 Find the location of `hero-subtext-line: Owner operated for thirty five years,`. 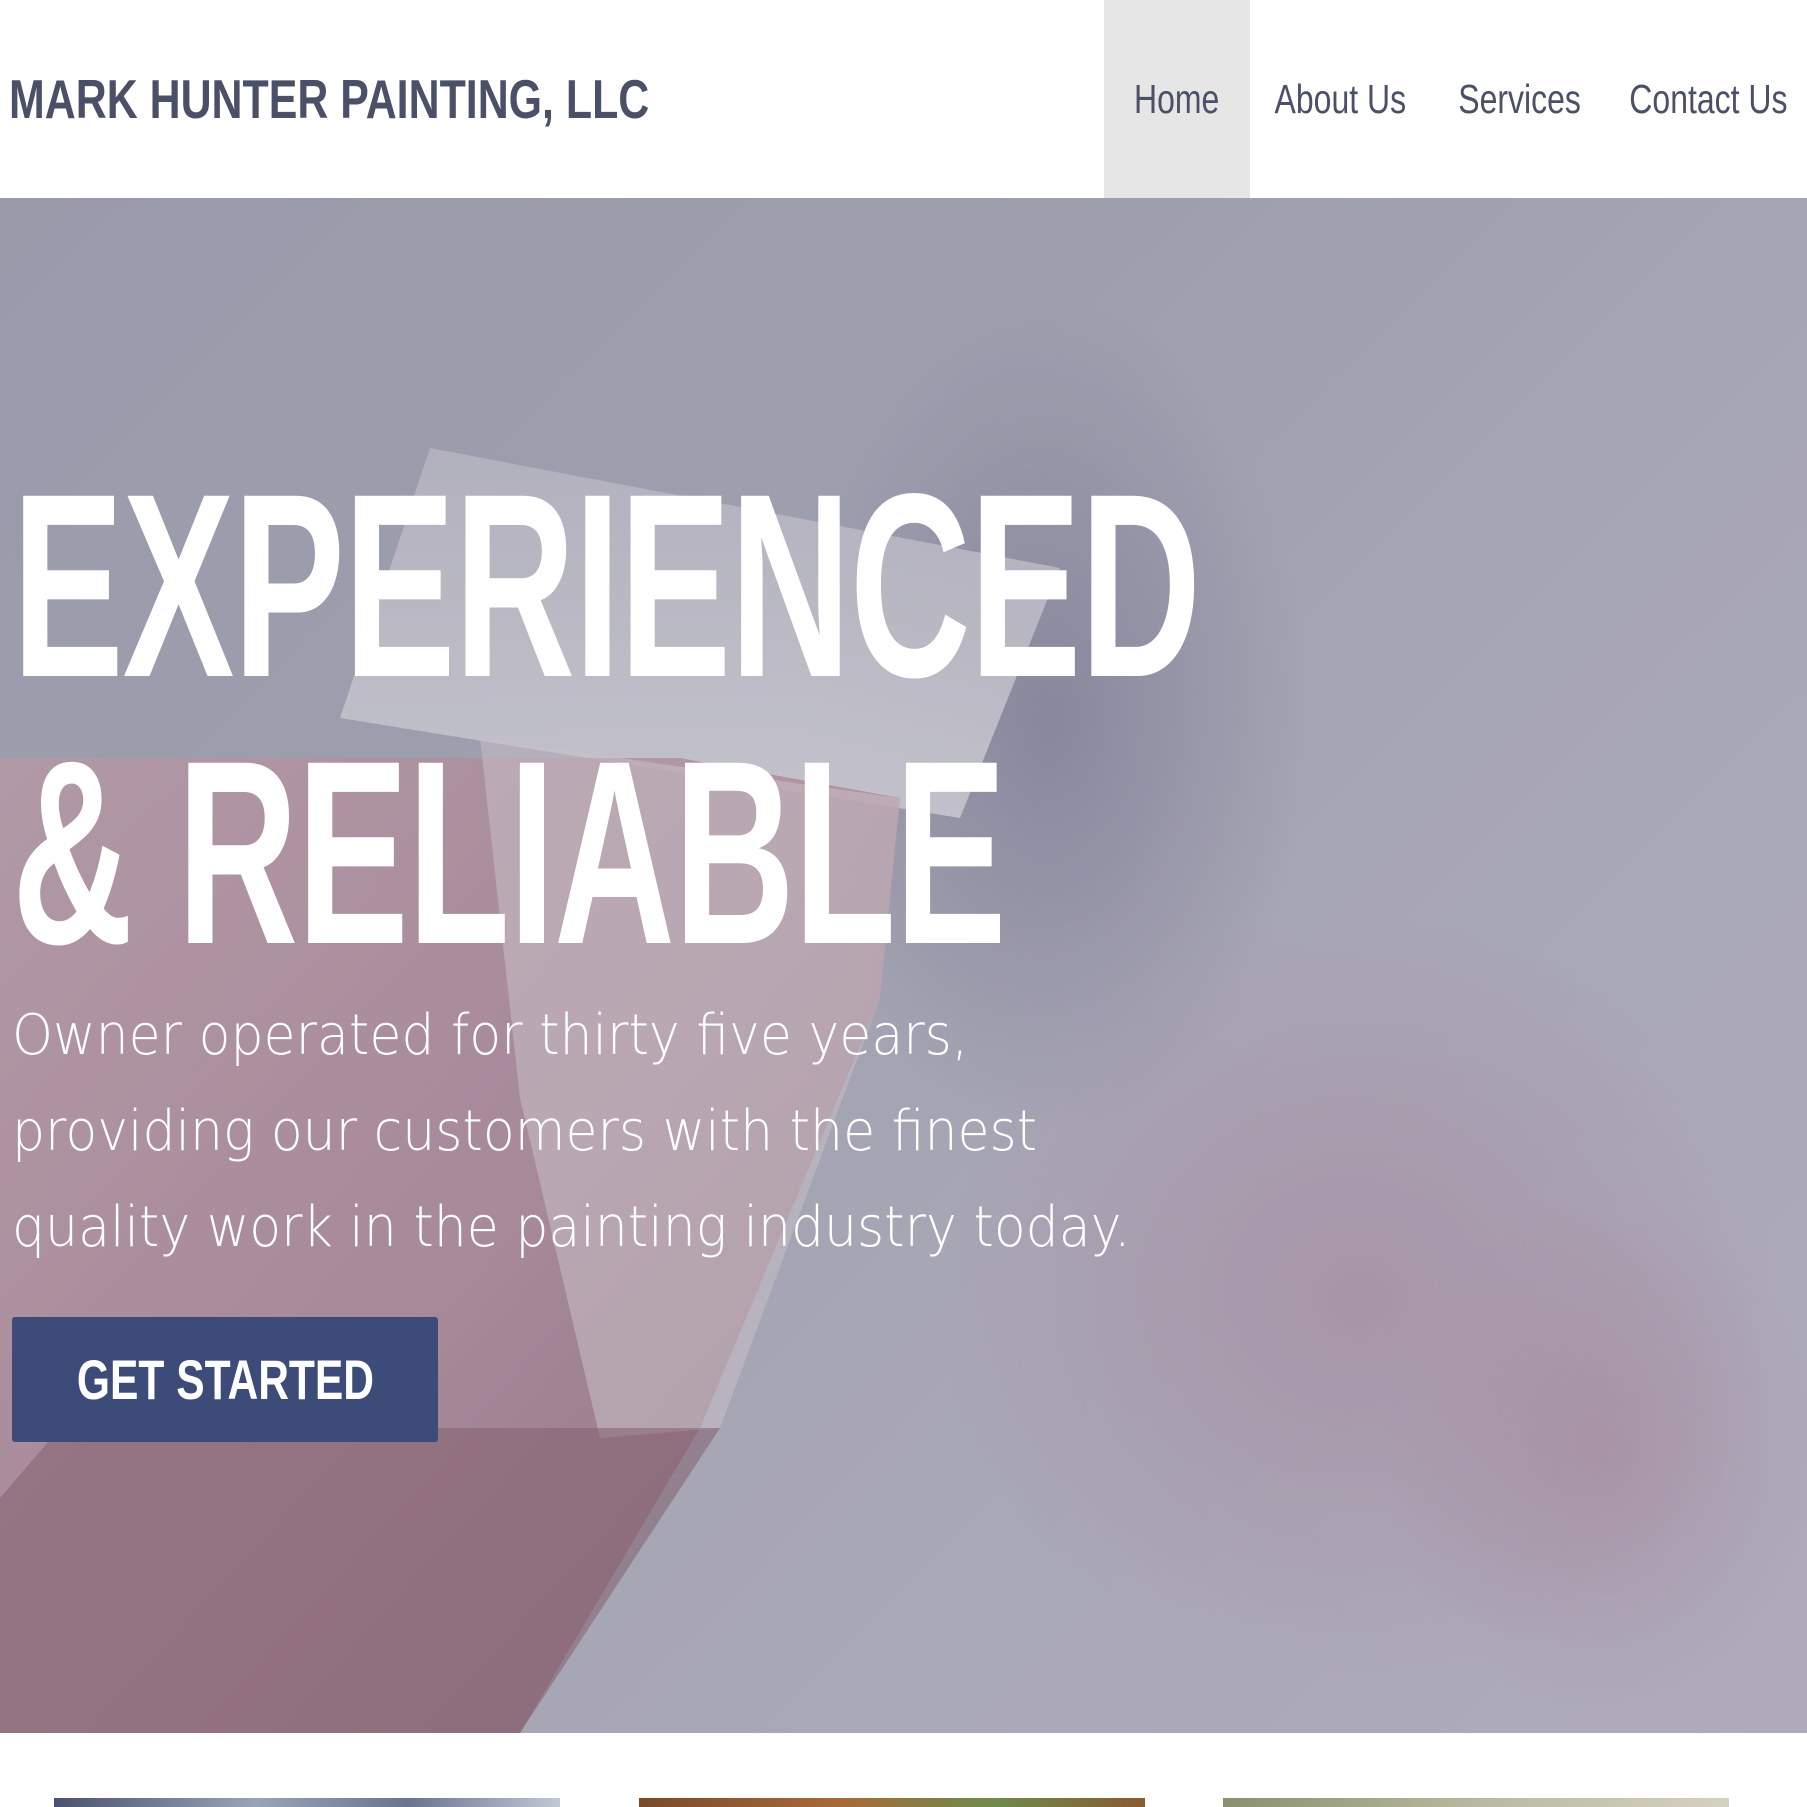

hero-subtext-line: Owner operated for thirty five years, is located at coordinates (490, 1035).